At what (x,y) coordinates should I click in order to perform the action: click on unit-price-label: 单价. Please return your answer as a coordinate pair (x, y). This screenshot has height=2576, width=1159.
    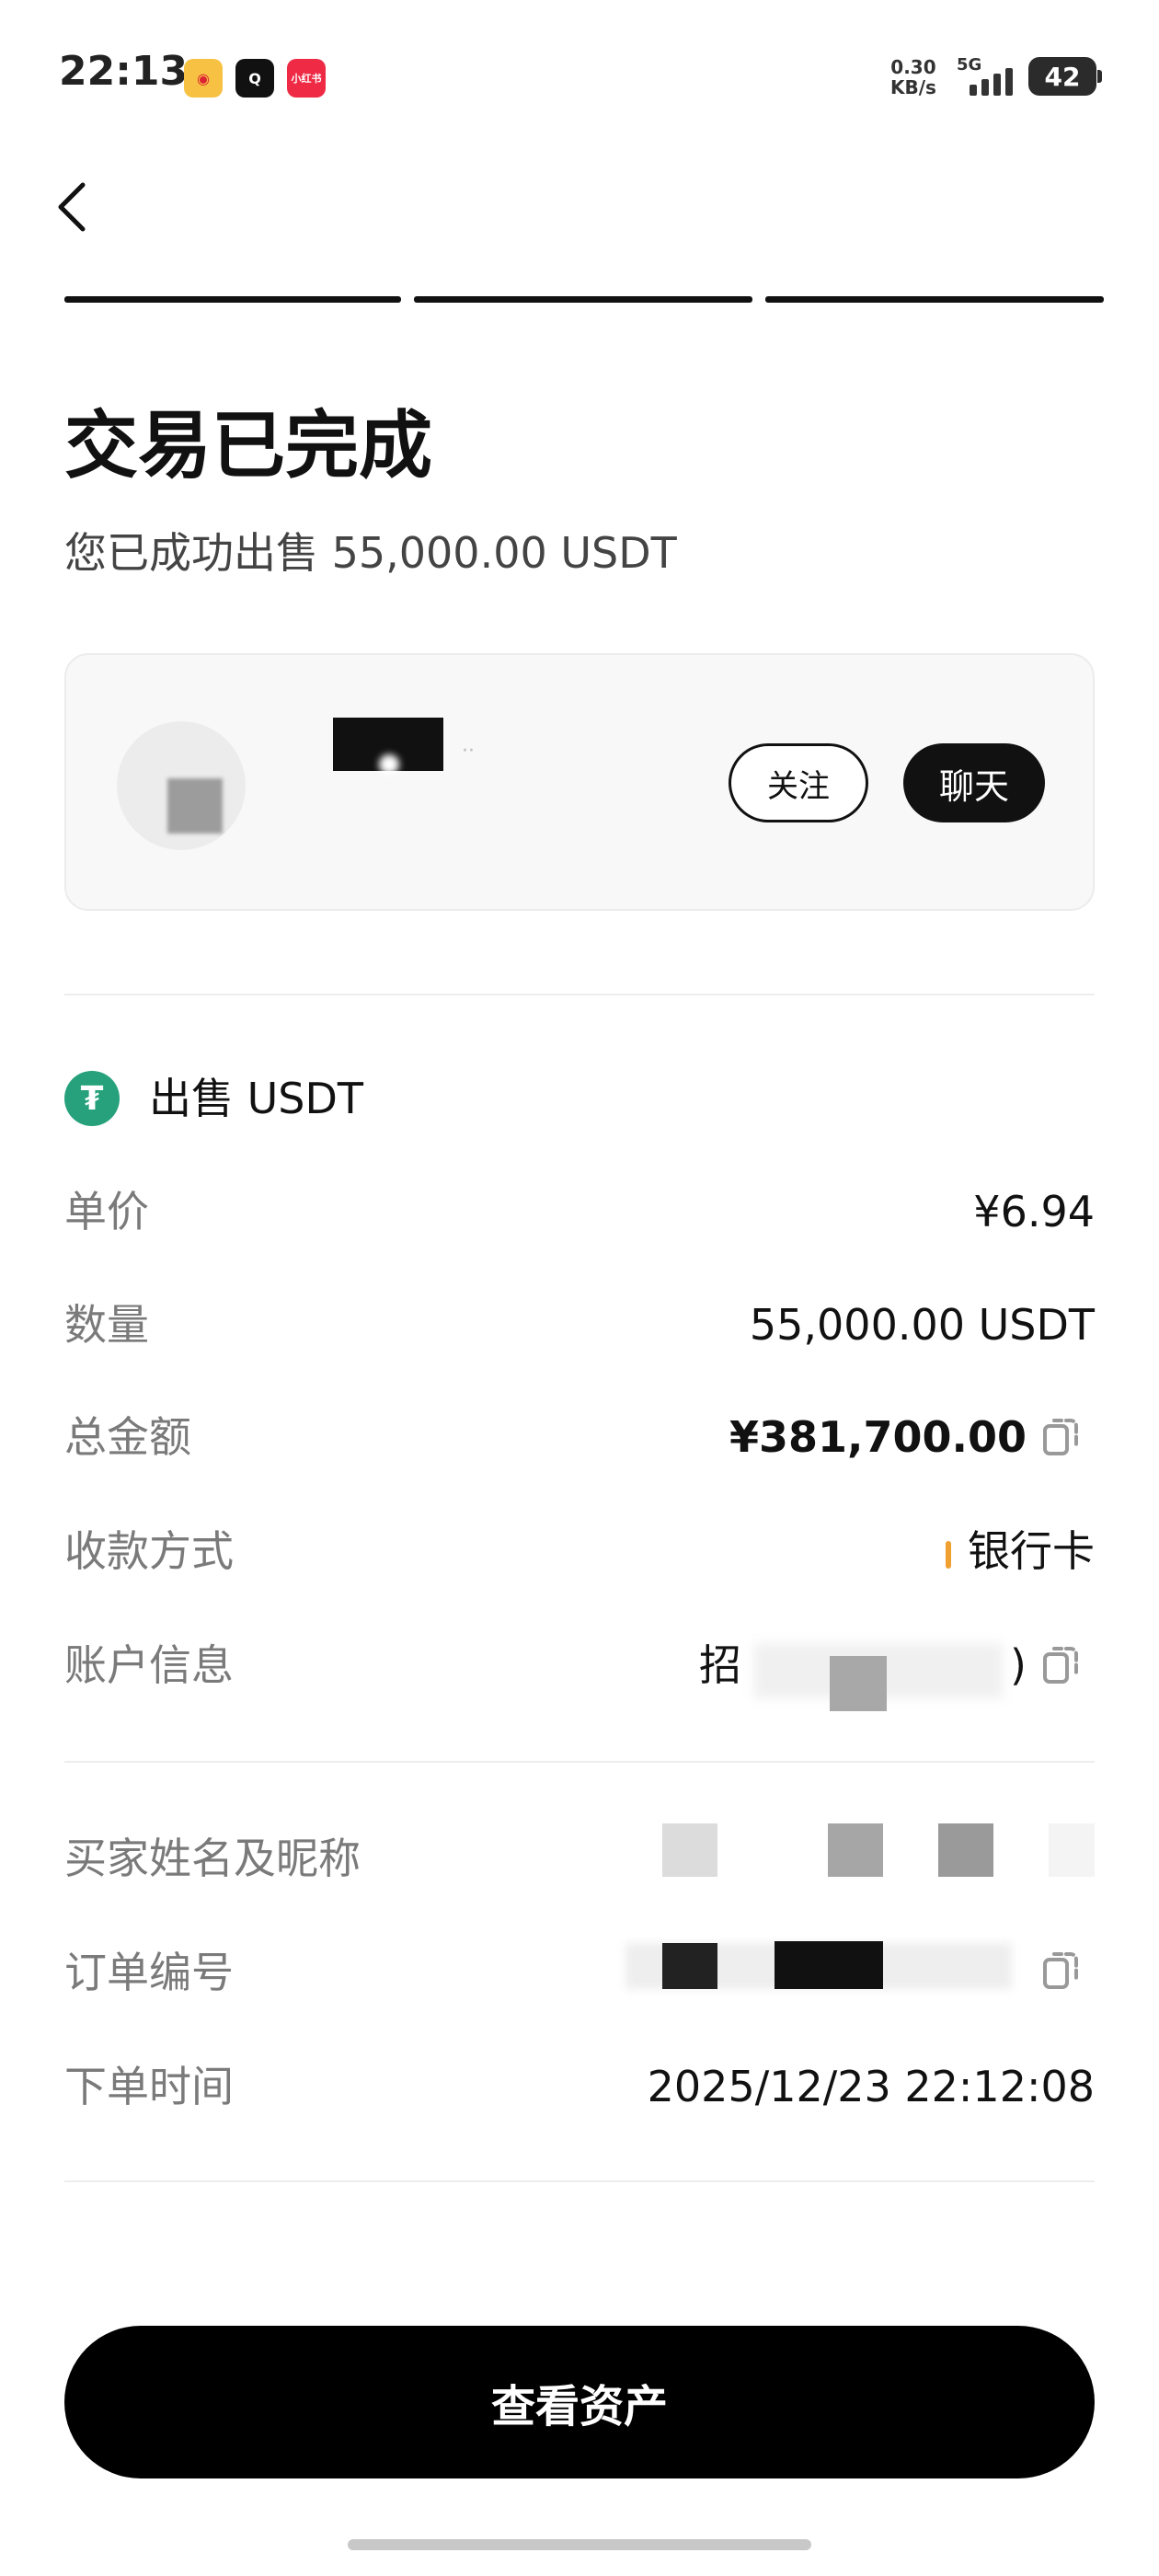
    Looking at the image, I should click on (106, 1211).